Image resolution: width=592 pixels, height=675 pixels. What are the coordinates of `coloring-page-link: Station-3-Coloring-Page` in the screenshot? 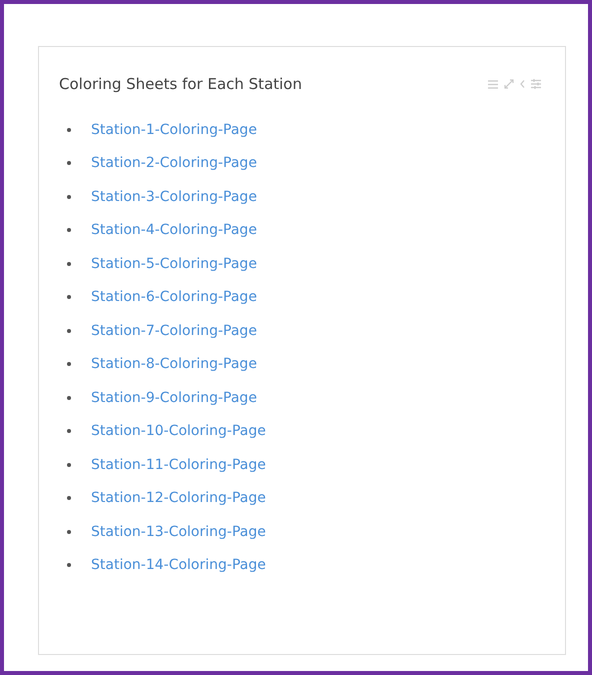 It's located at (174, 196).